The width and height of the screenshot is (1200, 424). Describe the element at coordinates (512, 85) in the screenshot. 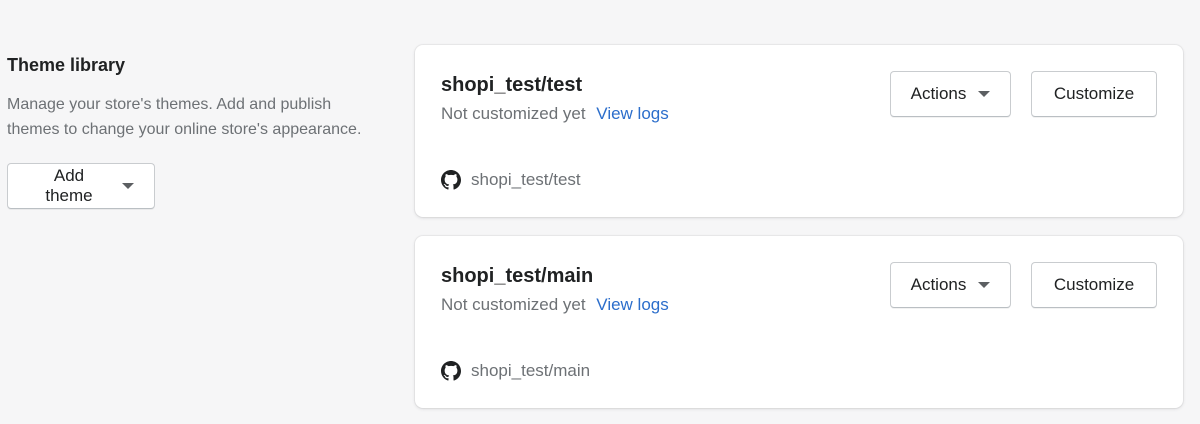

I see `theme-name: shopi_test/test` at that location.